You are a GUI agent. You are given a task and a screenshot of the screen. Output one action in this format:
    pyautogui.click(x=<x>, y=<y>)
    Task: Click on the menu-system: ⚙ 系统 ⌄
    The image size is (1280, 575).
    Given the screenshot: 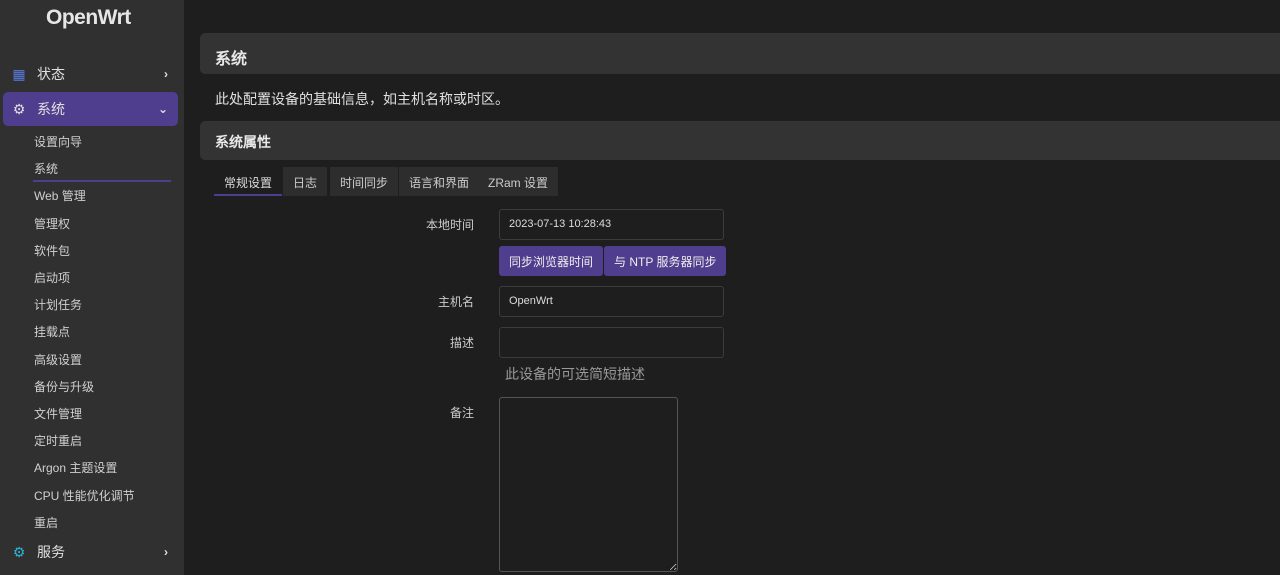 What is the action you would take?
    pyautogui.click(x=90, y=109)
    